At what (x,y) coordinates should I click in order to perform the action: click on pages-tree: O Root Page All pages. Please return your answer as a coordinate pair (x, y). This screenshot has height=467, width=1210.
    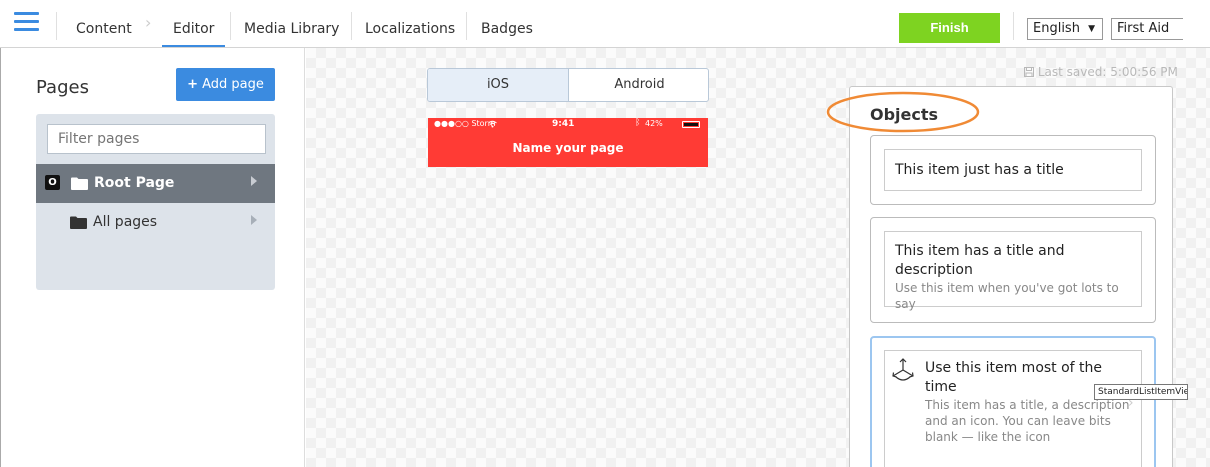
    Looking at the image, I should click on (155, 202).